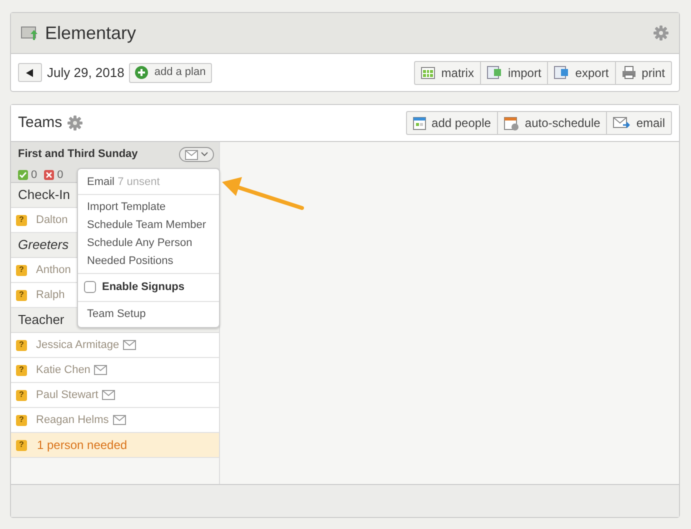 The width and height of the screenshot is (691, 529). I want to click on needed-label: 1 person needed, so click(82, 445).